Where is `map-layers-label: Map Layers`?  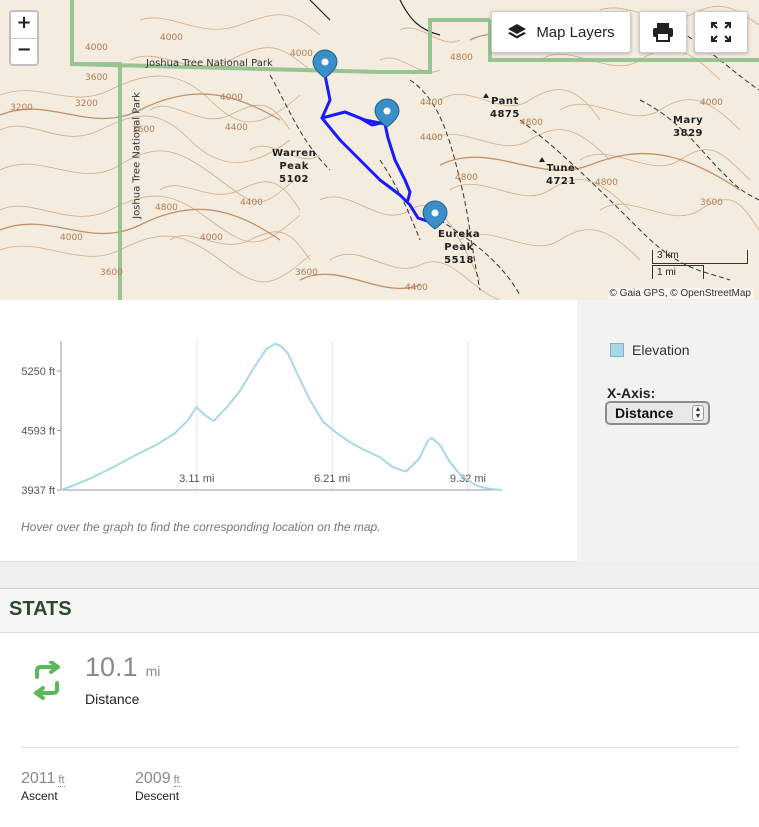
map-layers-label: Map Layers is located at coordinates (575, 32).